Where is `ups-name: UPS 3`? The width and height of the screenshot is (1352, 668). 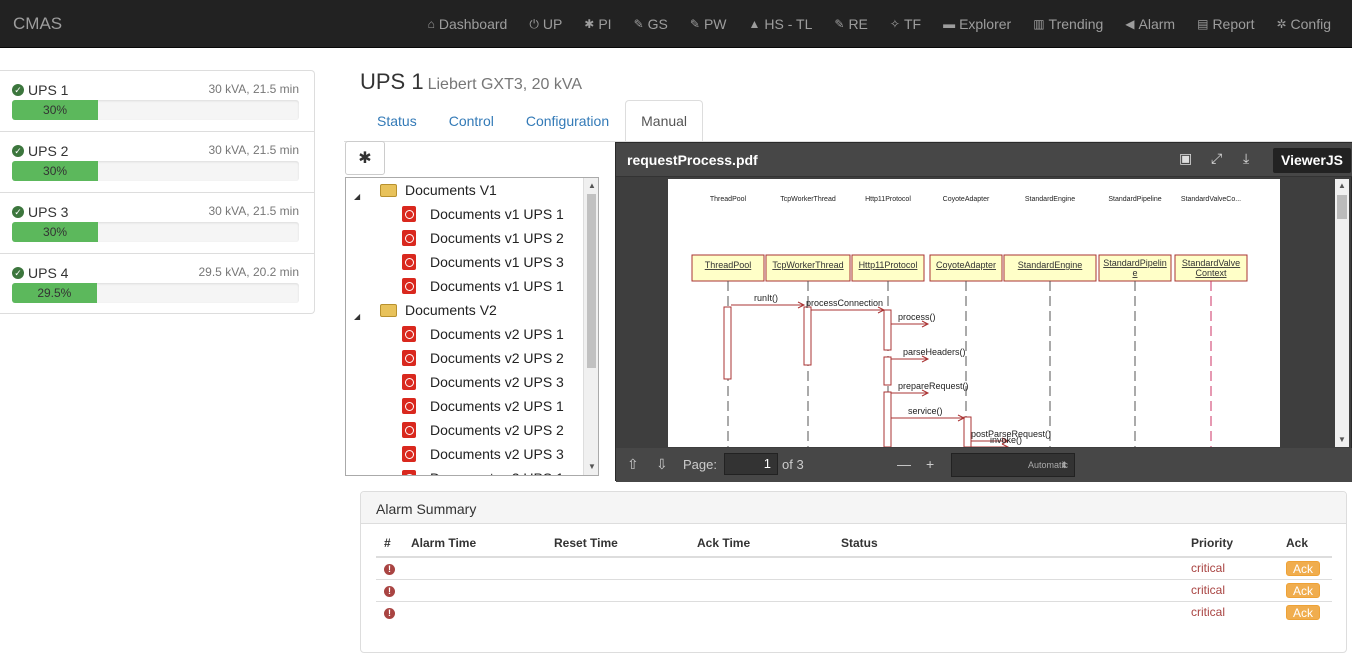 ups-name: UPS 3 is located at coordinates (48, 212).